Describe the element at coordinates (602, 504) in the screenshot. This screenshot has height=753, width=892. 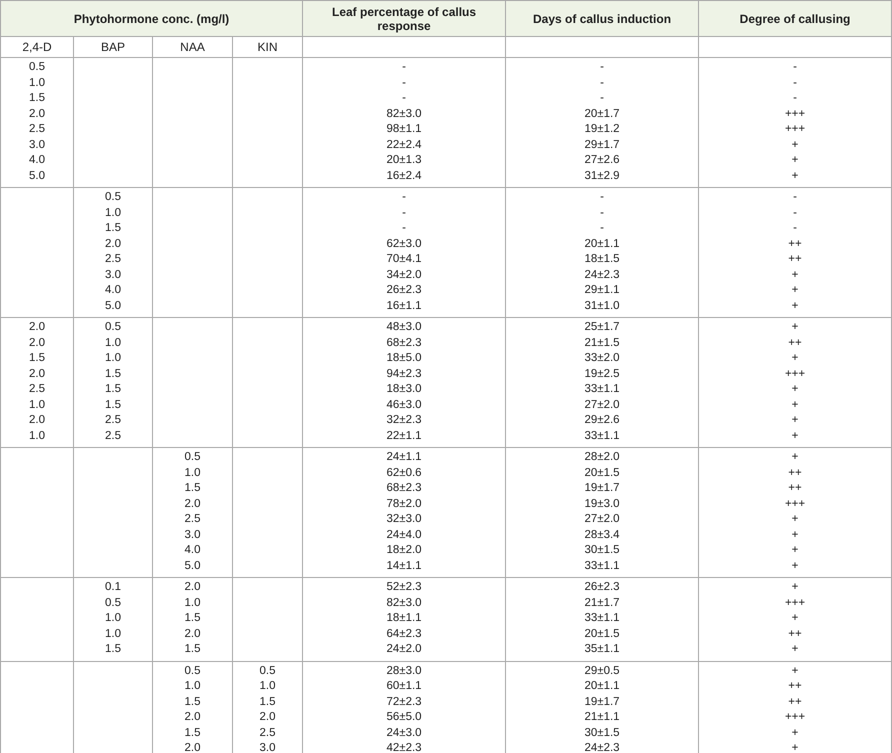
I see `table-cell: 19±3.0` at that location.